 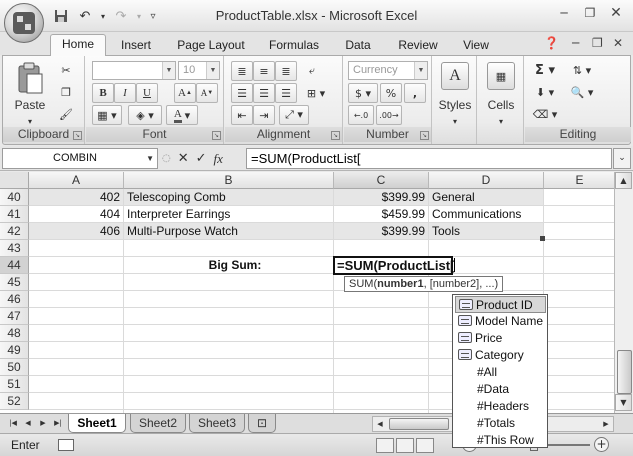 What do you see at coordinates (14, 231) in the screenshot?
I see `row-header: 42` at bounding box center [14, 231].